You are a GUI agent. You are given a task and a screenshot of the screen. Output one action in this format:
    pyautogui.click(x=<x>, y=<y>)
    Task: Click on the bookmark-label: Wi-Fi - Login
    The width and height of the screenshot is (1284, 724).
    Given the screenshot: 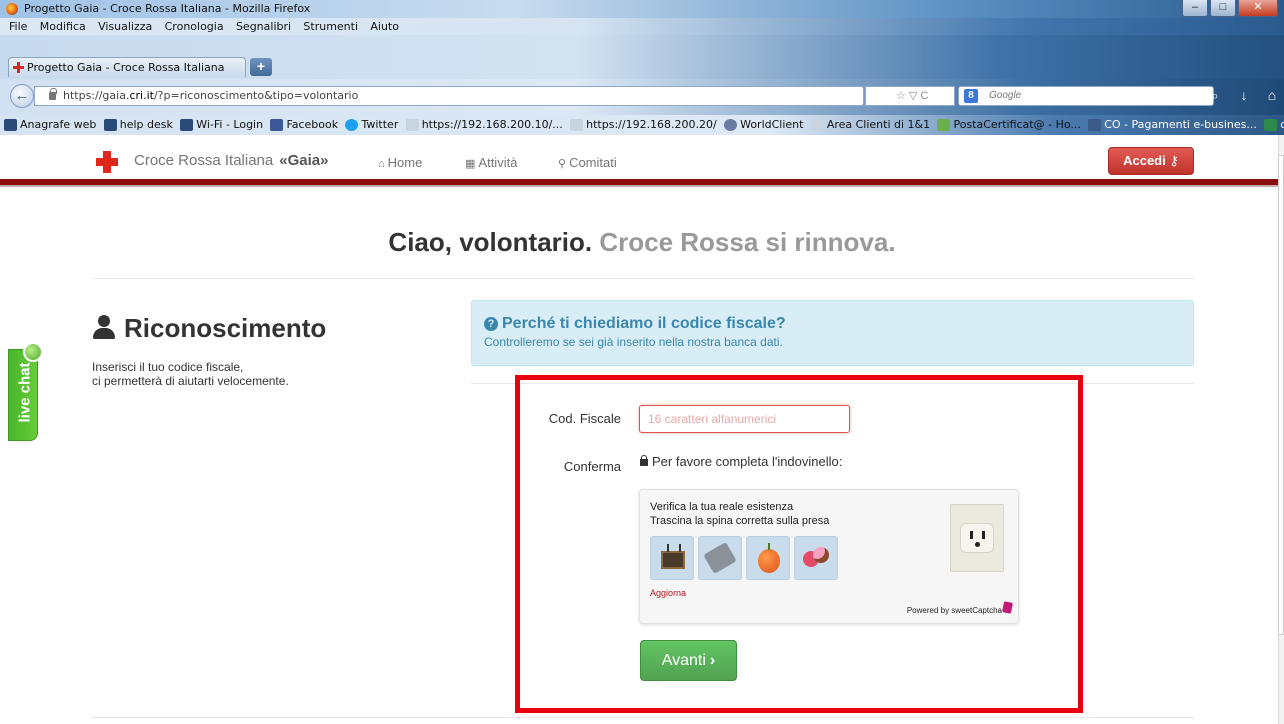 What is the action you would take?
    pyautogui.click(x=230, y=124)
    